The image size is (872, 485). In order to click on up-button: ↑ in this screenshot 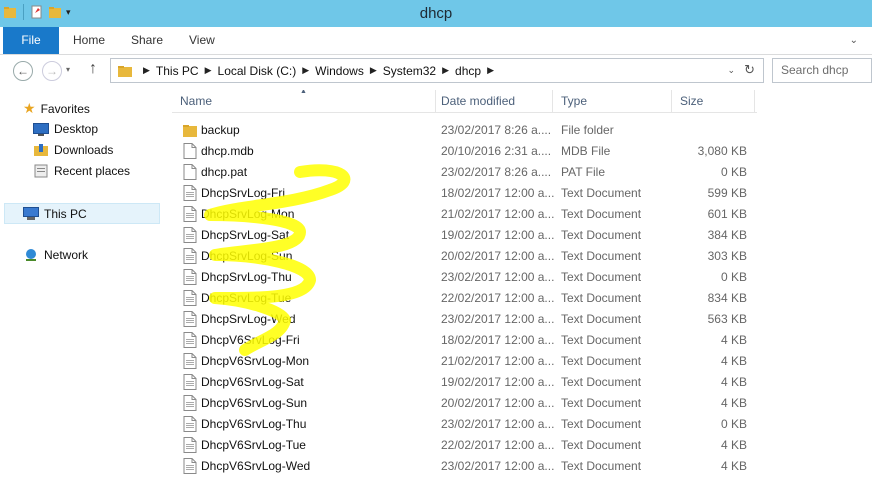, I will do `click(93, 69)`.